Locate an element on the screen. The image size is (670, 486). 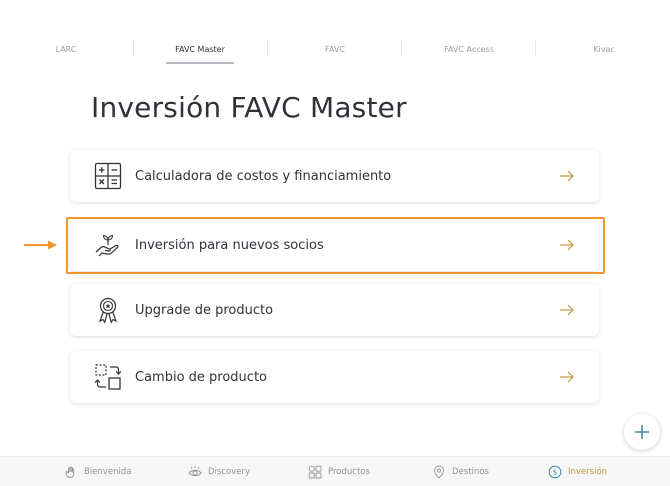
nav-destinos: Destinos is located at coordinates (460, 471).